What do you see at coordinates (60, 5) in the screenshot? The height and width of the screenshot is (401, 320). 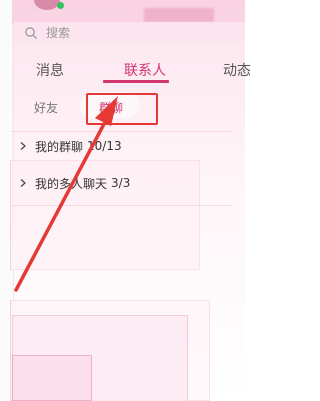 I see `online-status-icon` at bounding box center [60, 5].